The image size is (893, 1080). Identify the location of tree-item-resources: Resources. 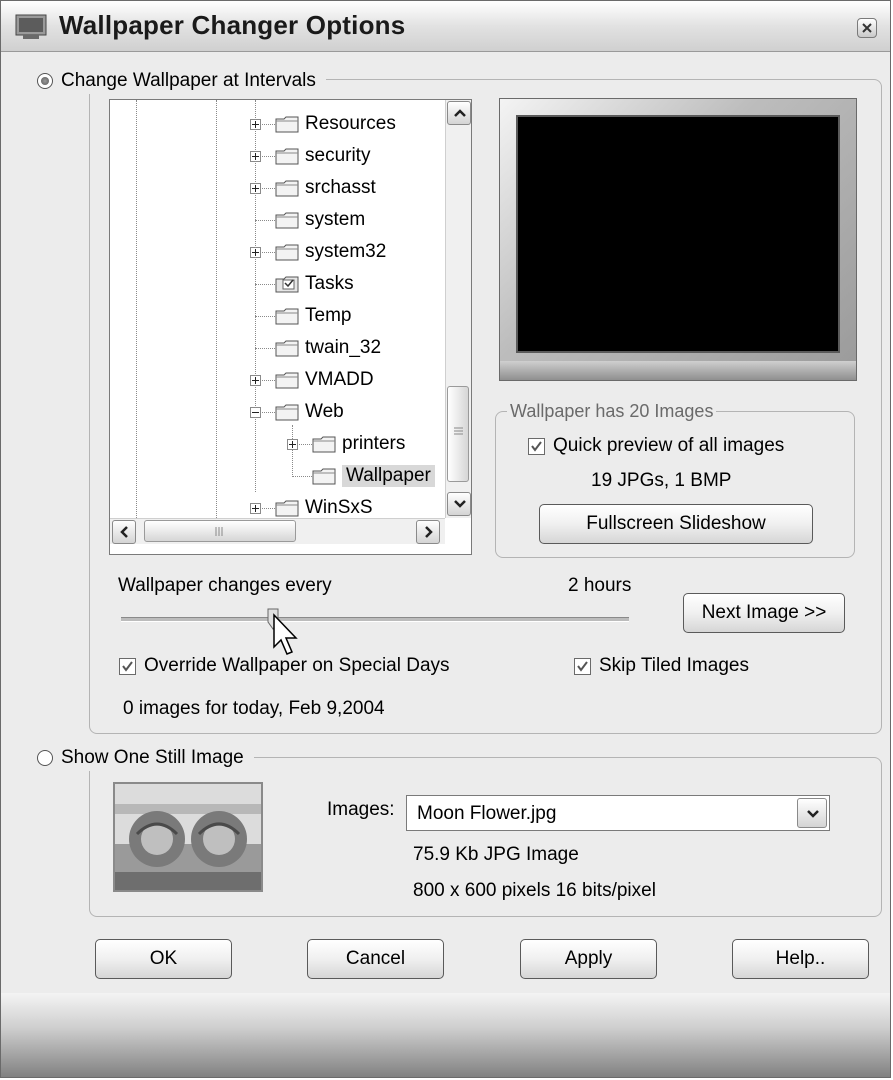
(335, 124).